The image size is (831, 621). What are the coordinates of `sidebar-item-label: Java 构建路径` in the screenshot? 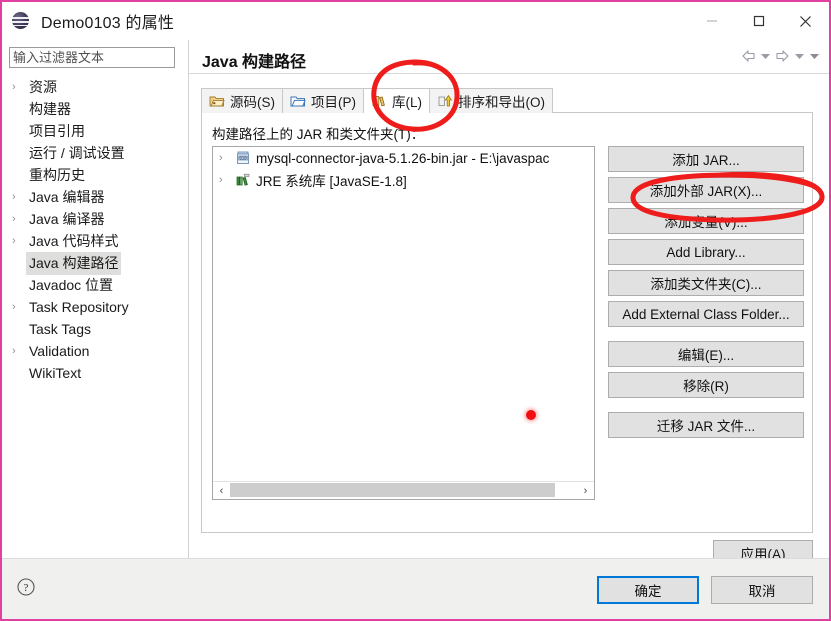 It's located at (74, 263).